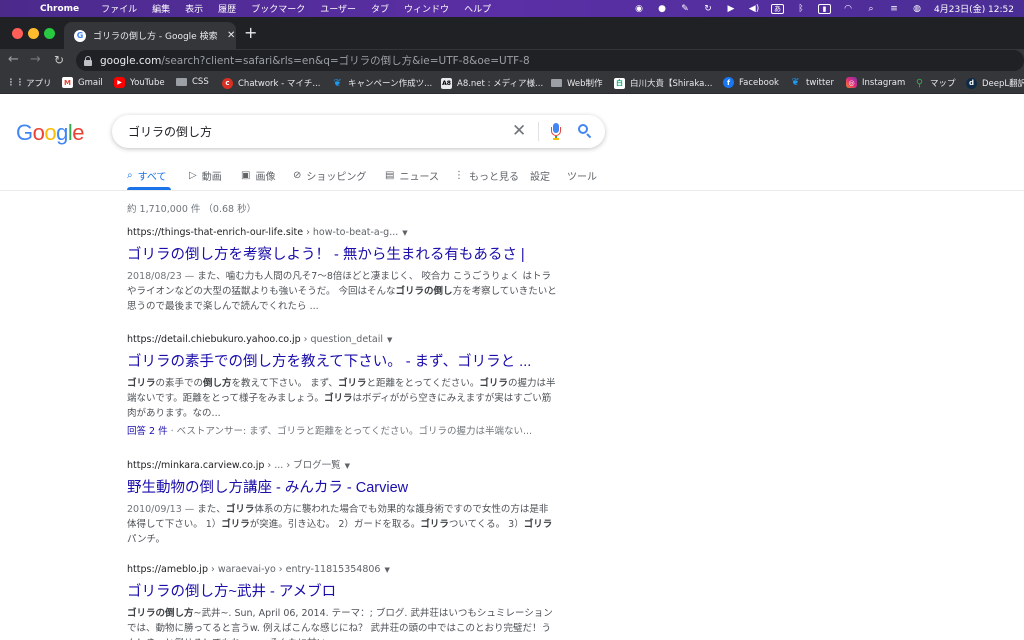 Image resolution: width=1024 pixels, height=640 pixels. What do you see at coordinates (639, 8) in the screenshot?
I see `creative-cloud-icon: ◉` at bounding box center [639, 8].